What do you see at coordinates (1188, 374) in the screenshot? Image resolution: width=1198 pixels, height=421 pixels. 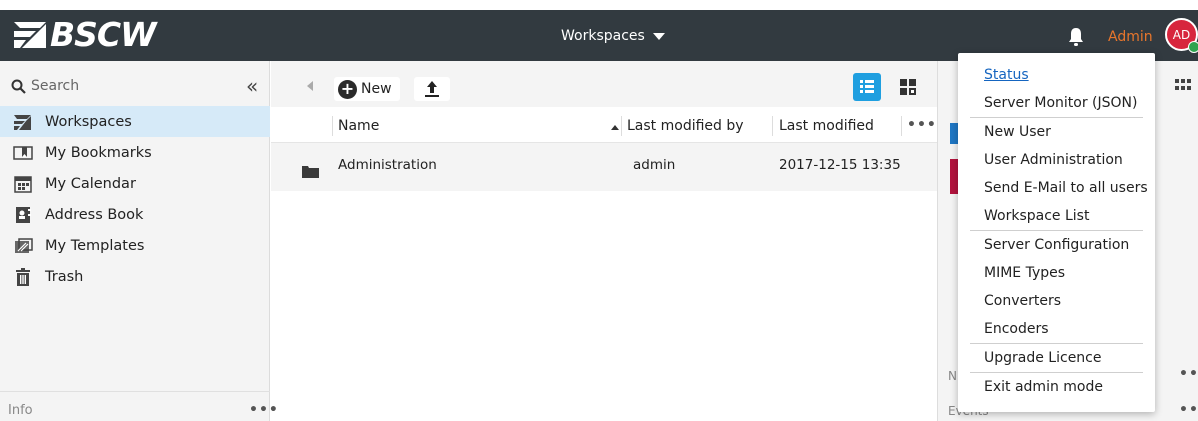 I see `panel-section-more-button: •••` at bounding box center [1188, 374].